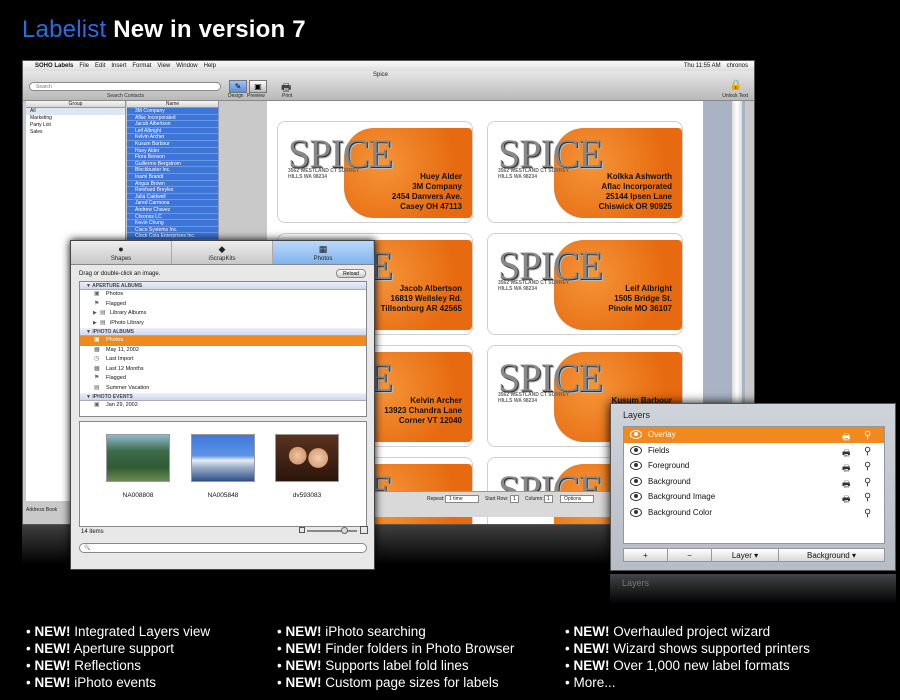 The image size is (900, 700). Describe the element at coordinates (702, 66) in the screenshot. I see `clock: Thu 11:55 AM` at that location.